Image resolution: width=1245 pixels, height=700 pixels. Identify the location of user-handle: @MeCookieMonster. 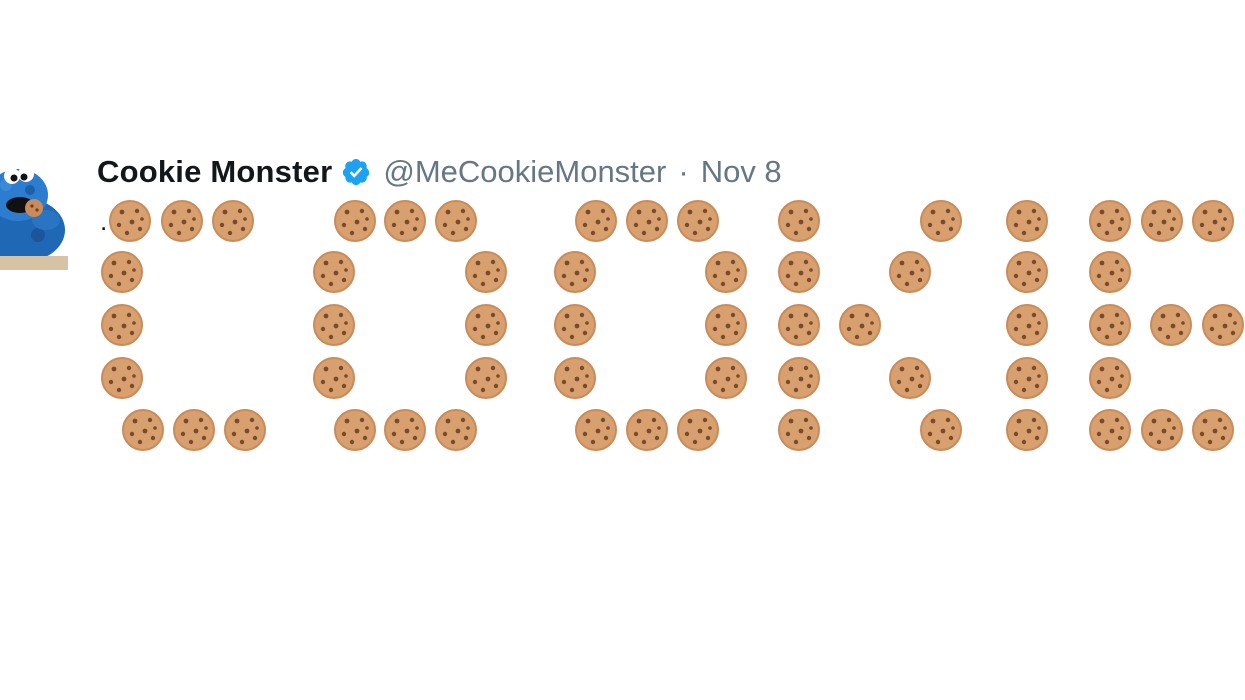
(524, 172).